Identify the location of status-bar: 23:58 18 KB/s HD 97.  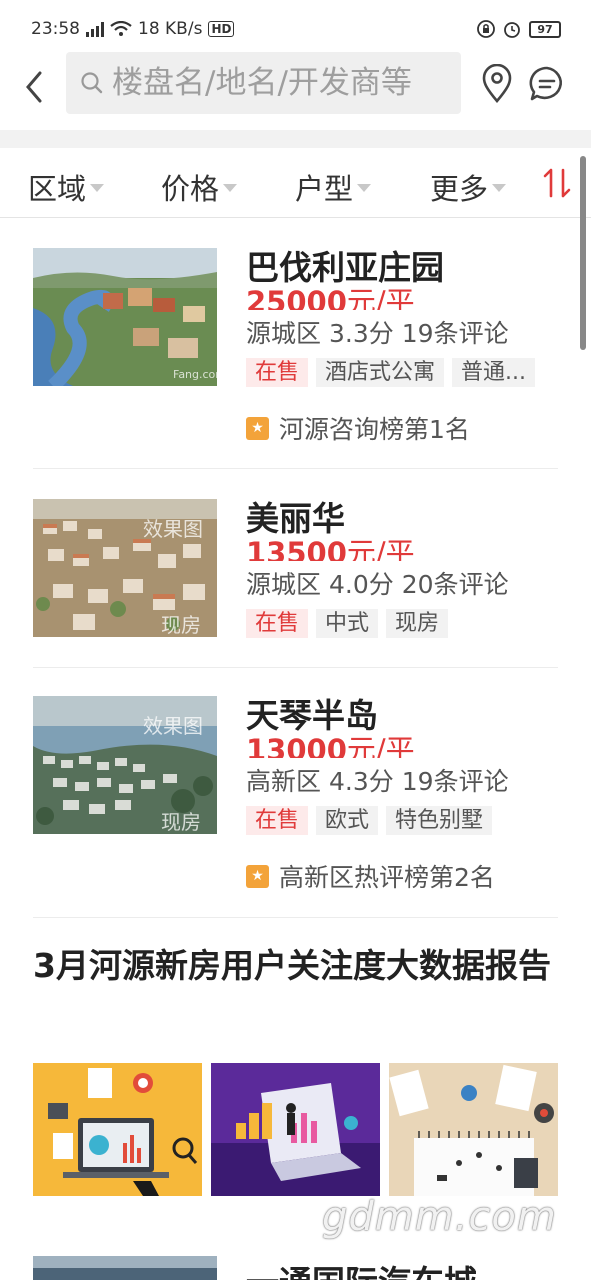
(295, 29).